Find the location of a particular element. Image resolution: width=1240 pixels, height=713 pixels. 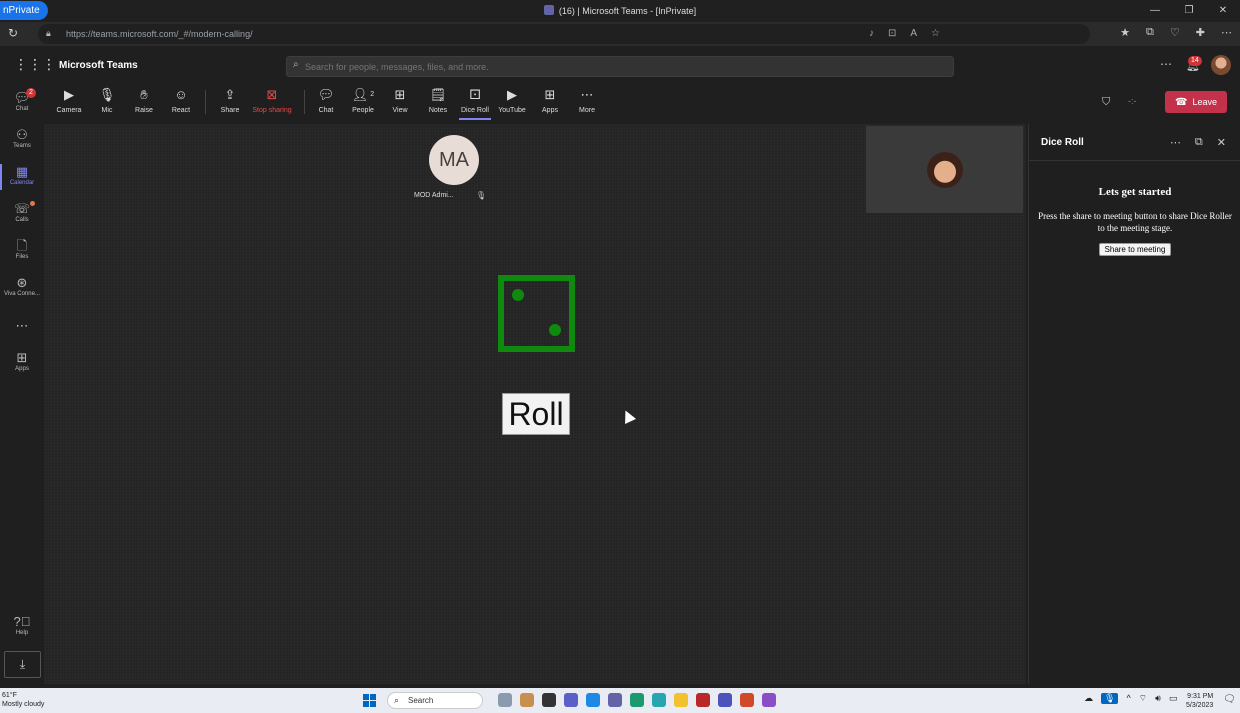

rail-label: Files is located at coordinates (22, 257).